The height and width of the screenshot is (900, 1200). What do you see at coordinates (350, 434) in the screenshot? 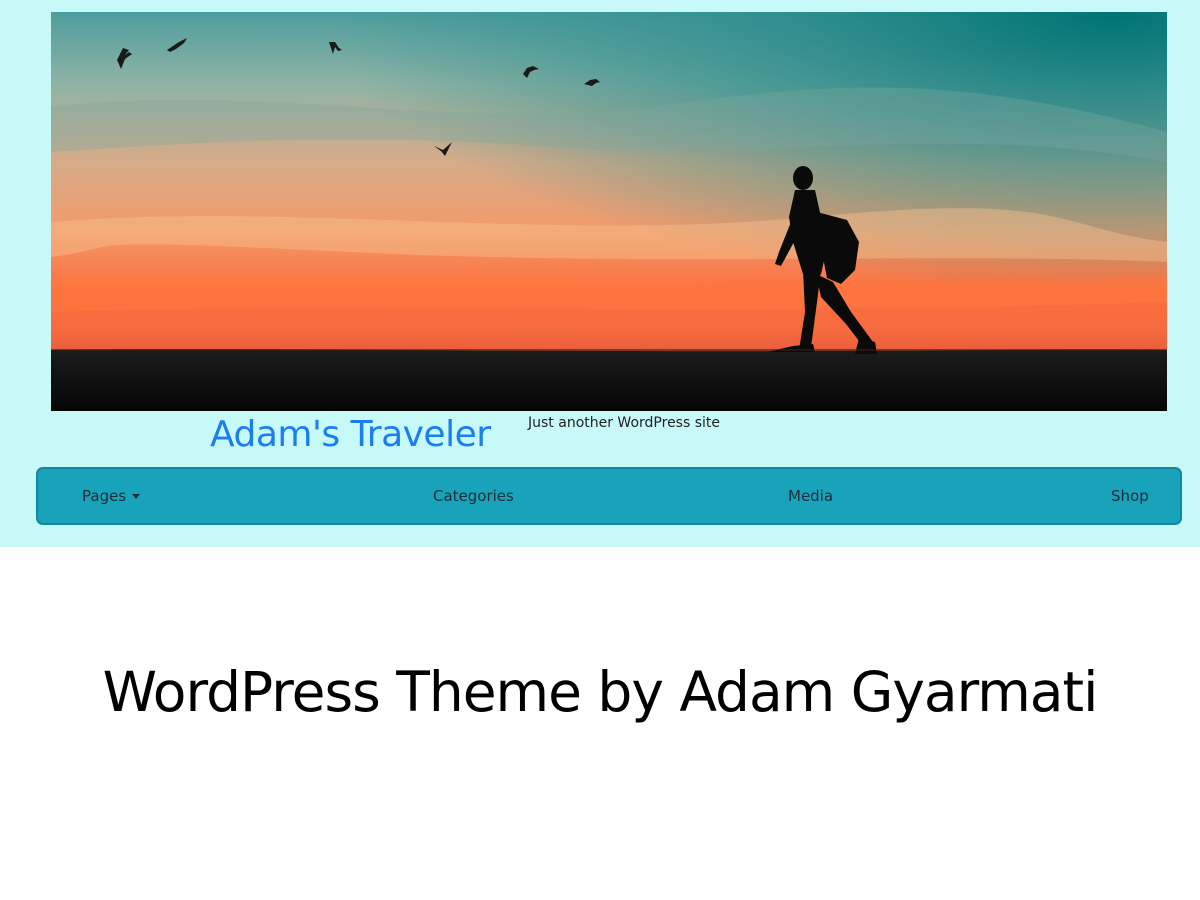
I see `site-title-link: Adam's Traveler` at bounding box center [350, 434].